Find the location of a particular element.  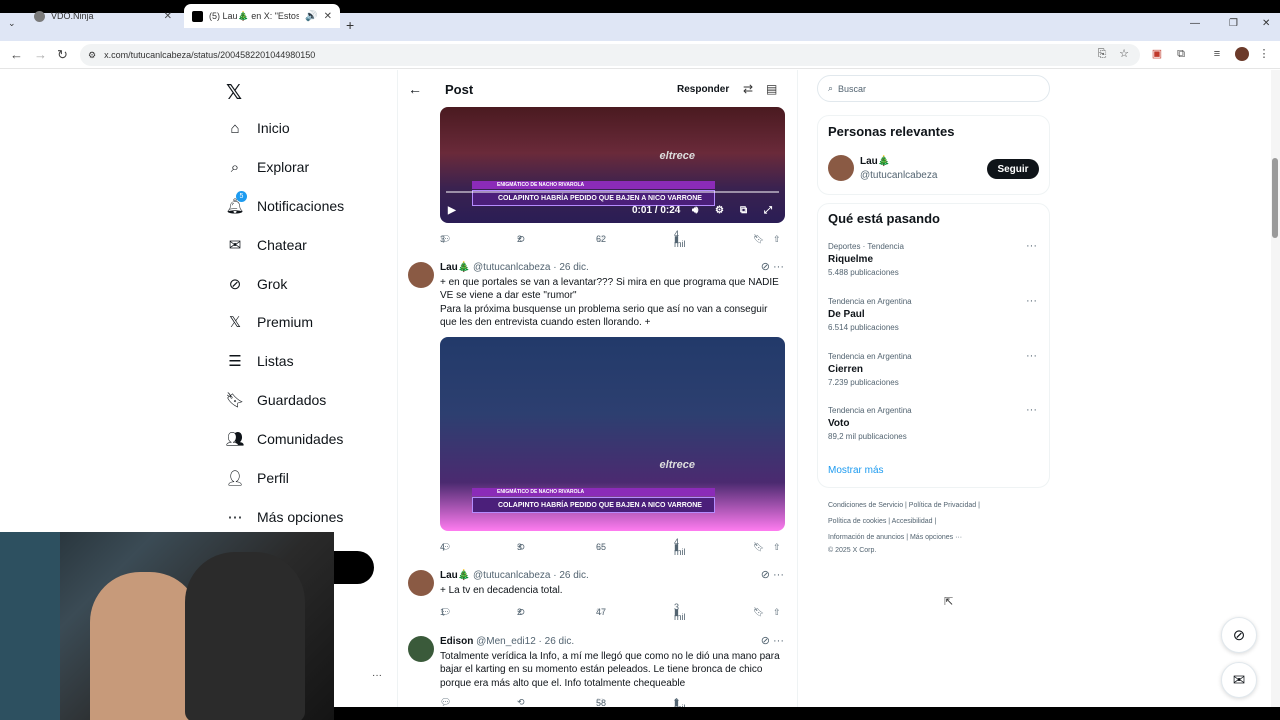

miniplayer-icon: ⧉ is located at coordinates (743, 210).